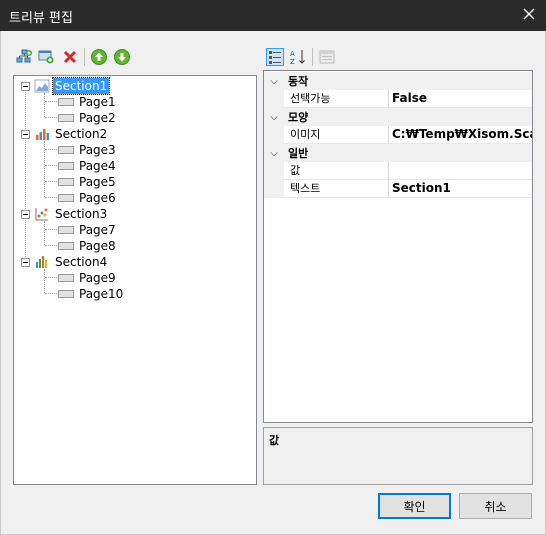 This screenshot has height=535, width=546. Describe the element at coordinates (46, 57) in the screenshot. I see `add-page-icon` at that location.